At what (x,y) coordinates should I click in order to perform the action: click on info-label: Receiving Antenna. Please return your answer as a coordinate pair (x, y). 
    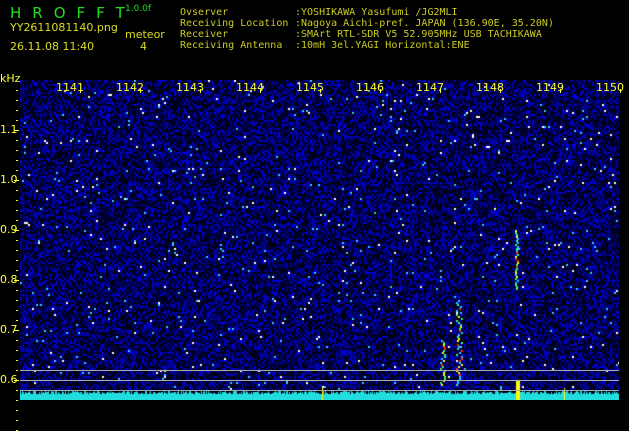
    Looking at the image, I should click on (231, 45).